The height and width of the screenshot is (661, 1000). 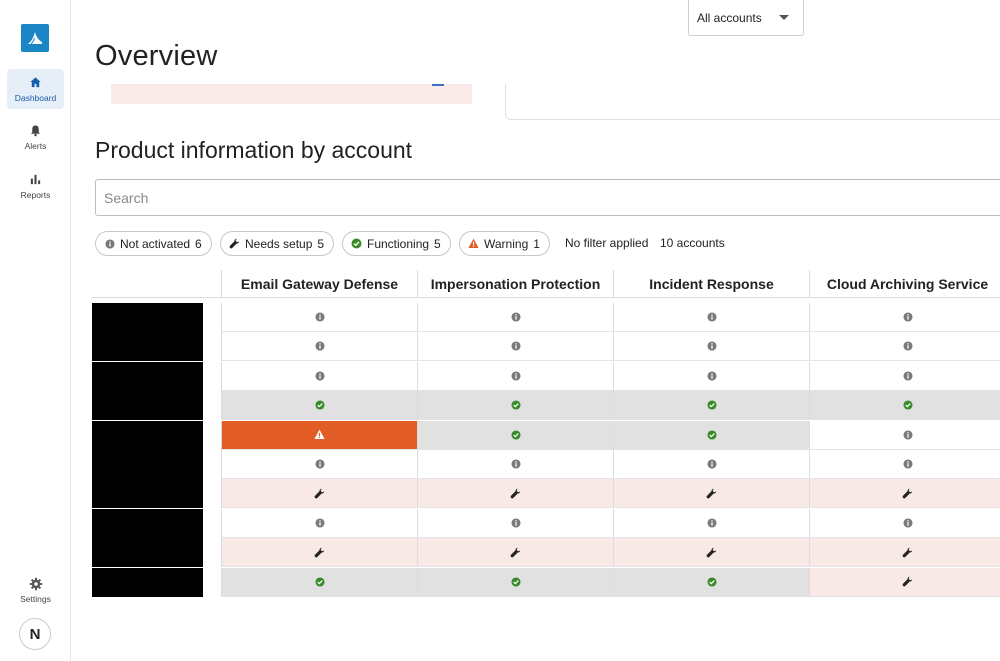 I want to click on home-icon, so click(x=36, y=83).